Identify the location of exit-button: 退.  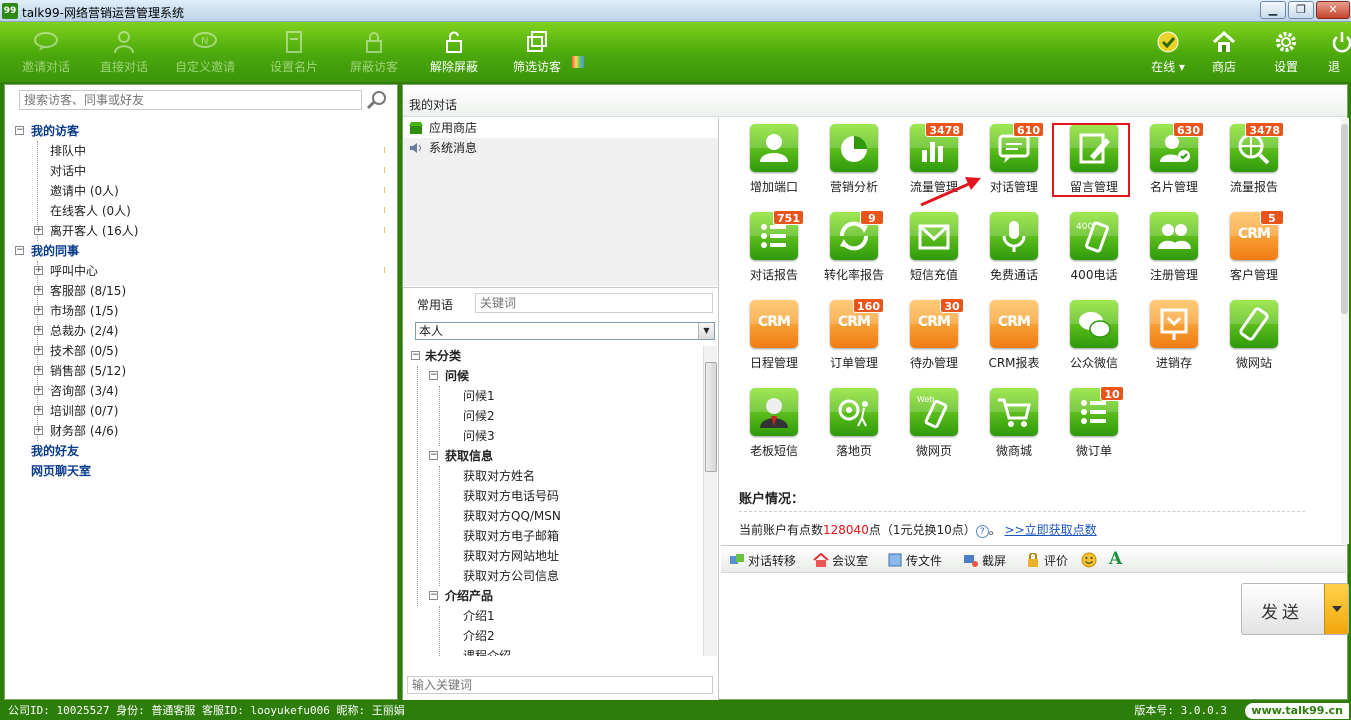
(1339, 53).